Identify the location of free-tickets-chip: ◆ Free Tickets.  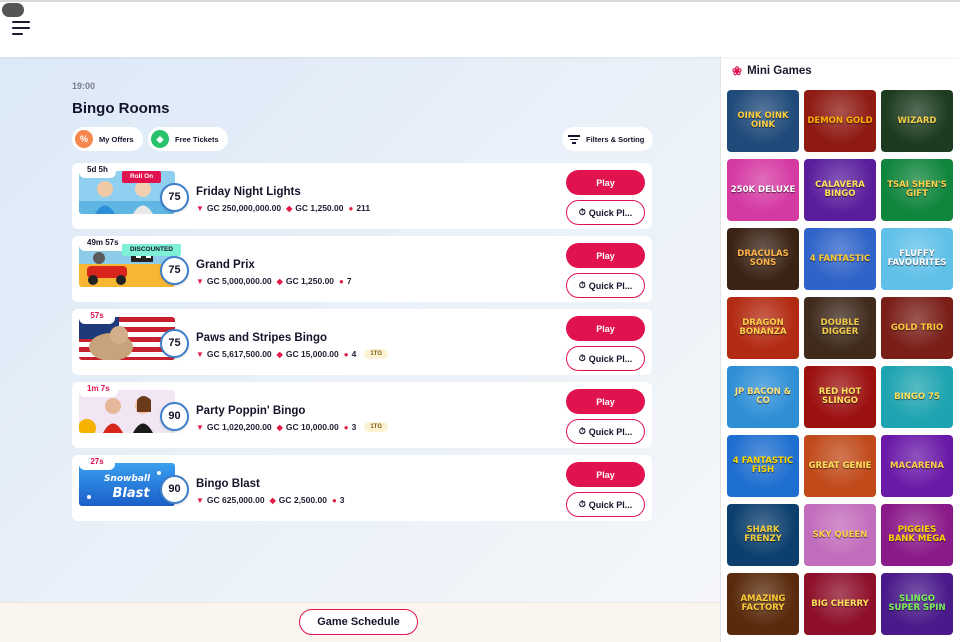
(188, 139).